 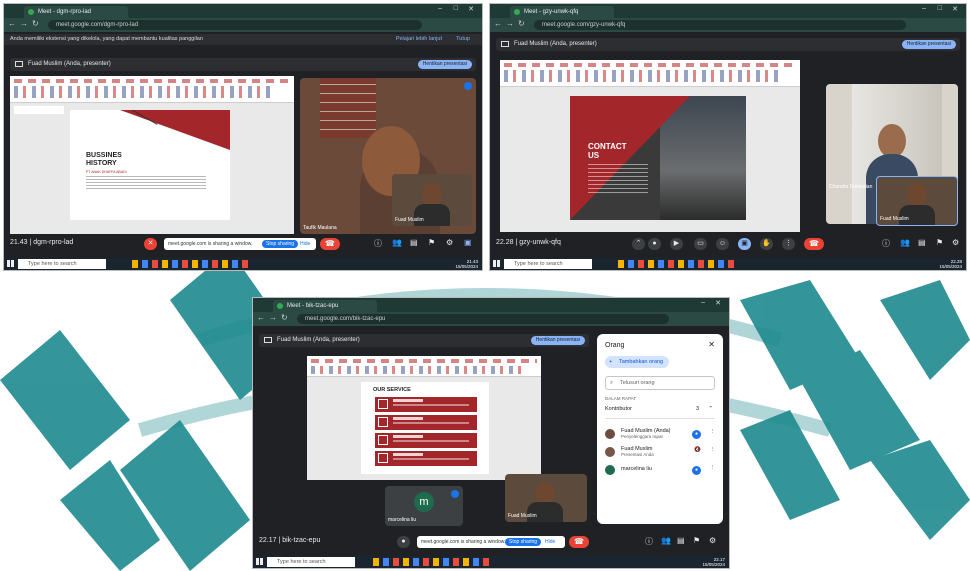 I want to click on slide-thumbnail, so click(x=39, y=110).